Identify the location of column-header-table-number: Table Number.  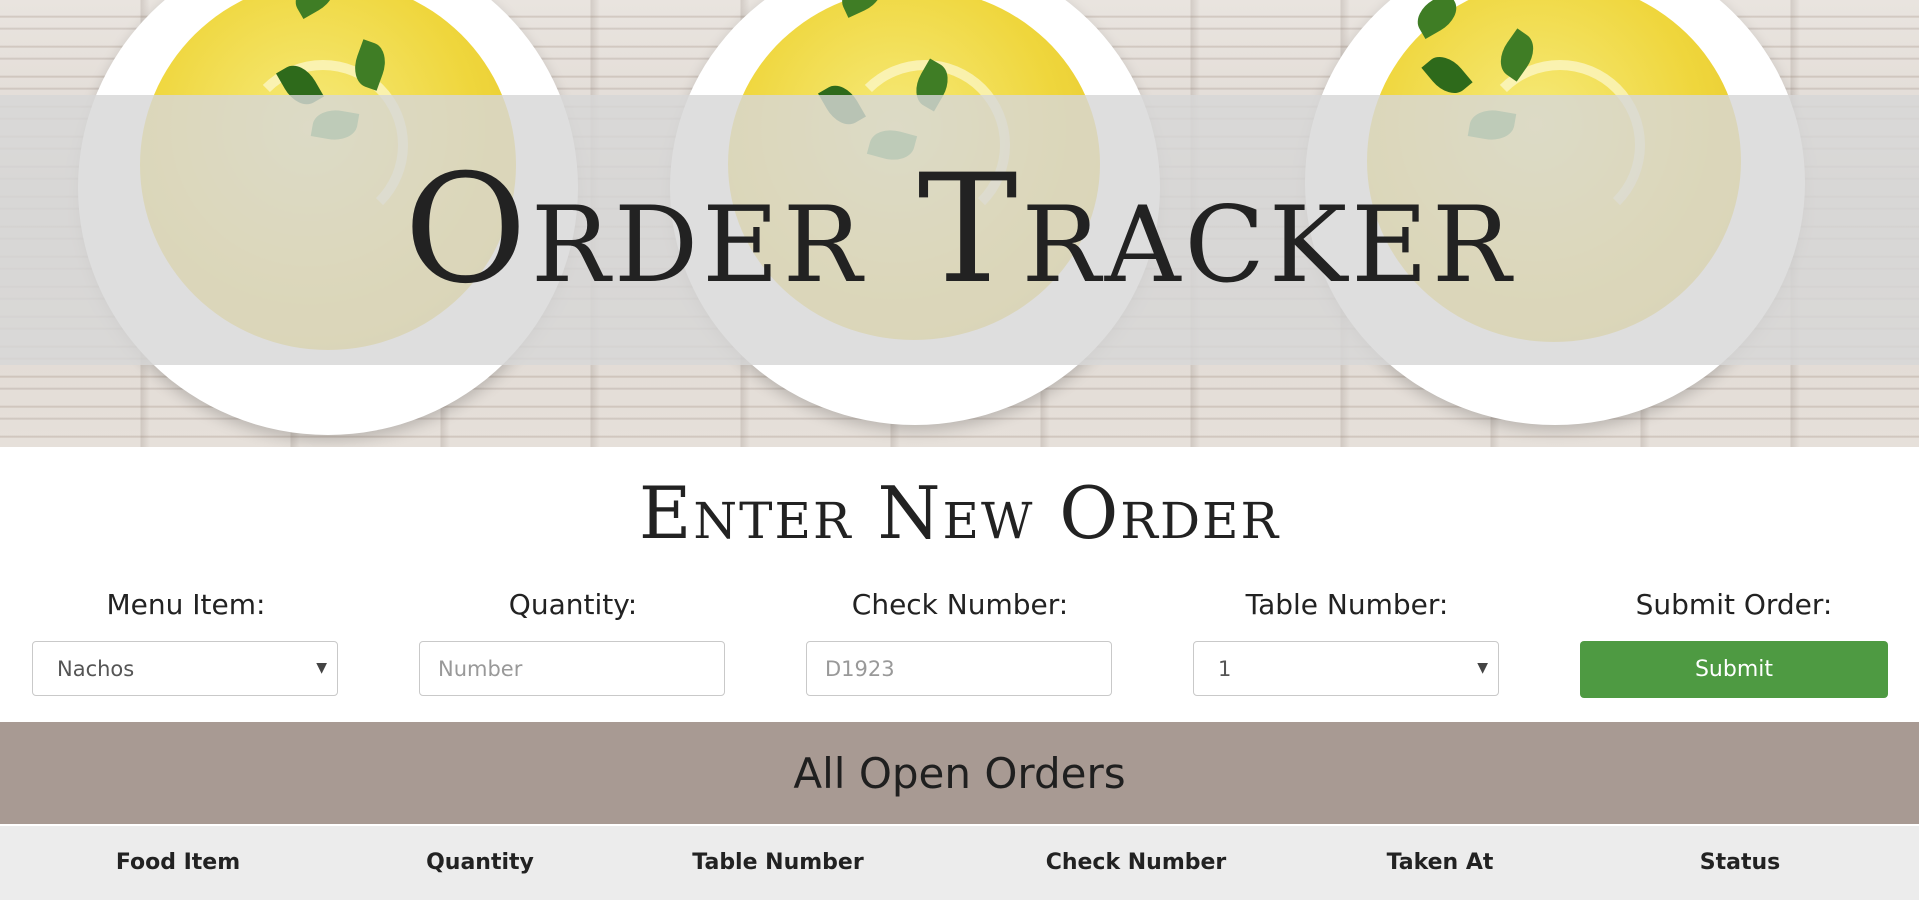
(778, 863).